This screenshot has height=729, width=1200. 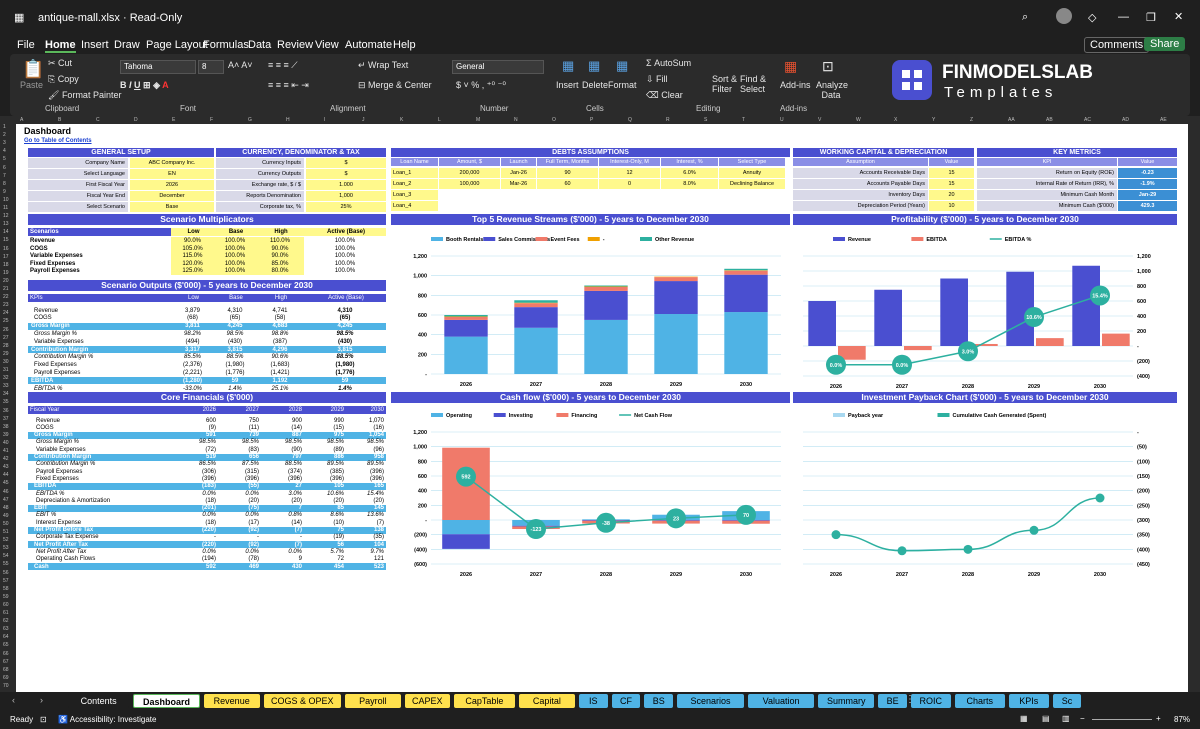 What do you see at coordinates (518, 173) in the screenshot?
I see `debts-cell: Jan-26` at bounding box center [518, 173].